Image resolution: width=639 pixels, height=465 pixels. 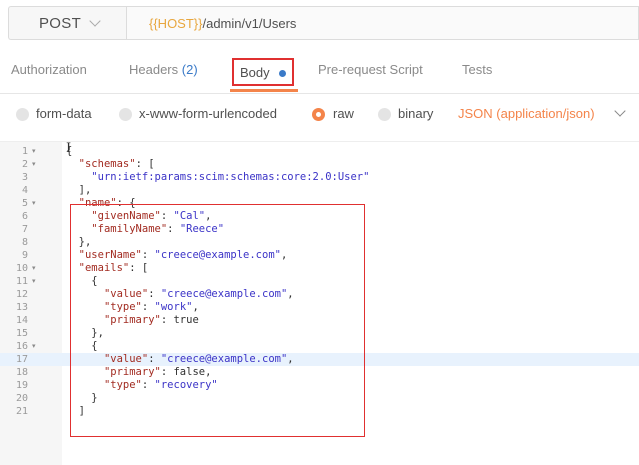 I want to click on tab-body: Body, so click(x=263, y=72).